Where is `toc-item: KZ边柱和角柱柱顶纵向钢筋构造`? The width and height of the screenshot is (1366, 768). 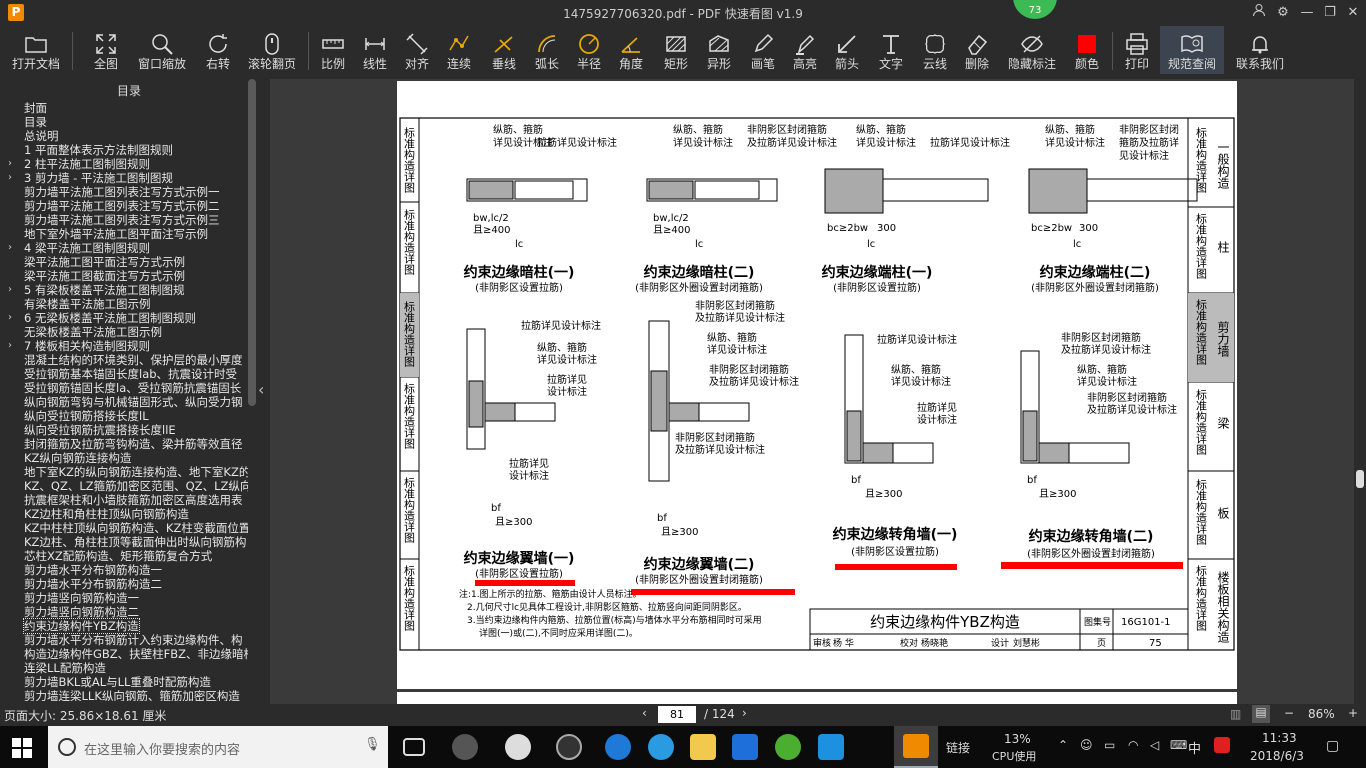
toc-item: KZ边柱和角柱柱顶纵向钢筋构造 is located at coordinates (124, 514).